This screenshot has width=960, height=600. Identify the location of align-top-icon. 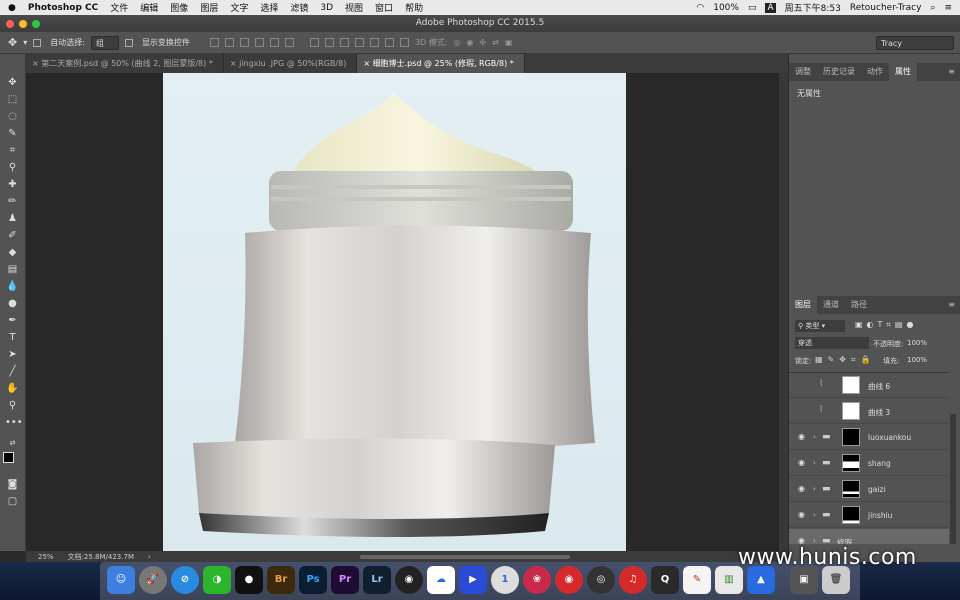
(214, 42).